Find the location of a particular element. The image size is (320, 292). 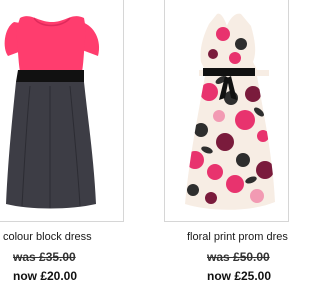

product-name: floral print prom dres is located at coordinates (237, 237).